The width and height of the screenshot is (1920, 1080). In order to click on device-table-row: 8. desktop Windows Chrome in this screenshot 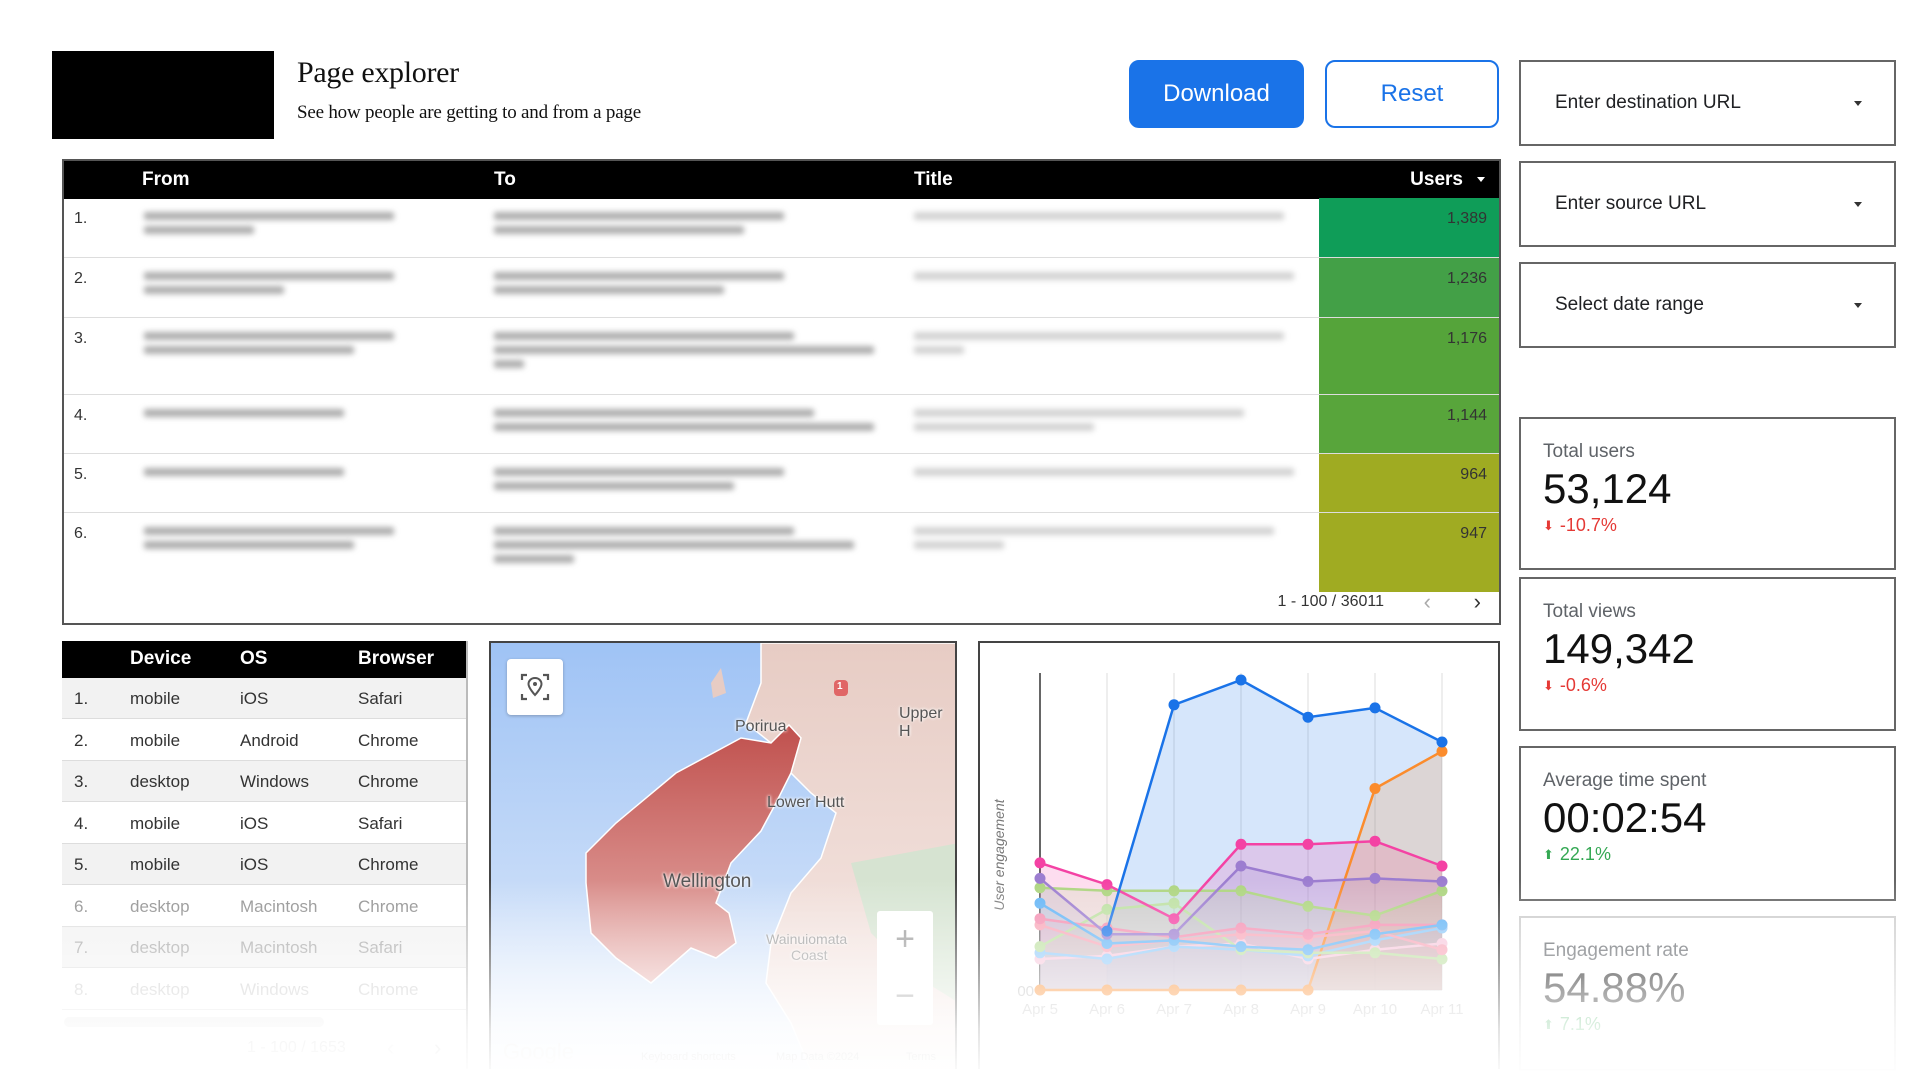, I will do `click(264, 989)`.